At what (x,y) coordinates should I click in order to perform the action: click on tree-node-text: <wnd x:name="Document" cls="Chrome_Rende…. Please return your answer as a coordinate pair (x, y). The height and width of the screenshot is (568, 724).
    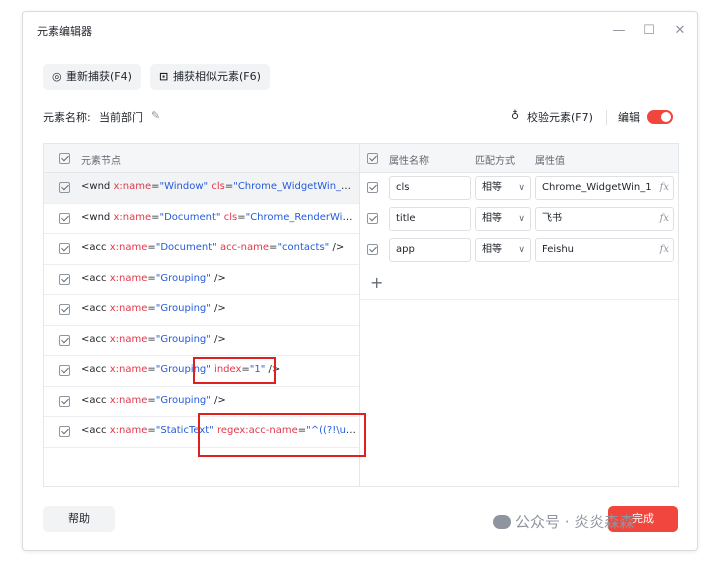
    Looking at the image, I should click on (219, 217).